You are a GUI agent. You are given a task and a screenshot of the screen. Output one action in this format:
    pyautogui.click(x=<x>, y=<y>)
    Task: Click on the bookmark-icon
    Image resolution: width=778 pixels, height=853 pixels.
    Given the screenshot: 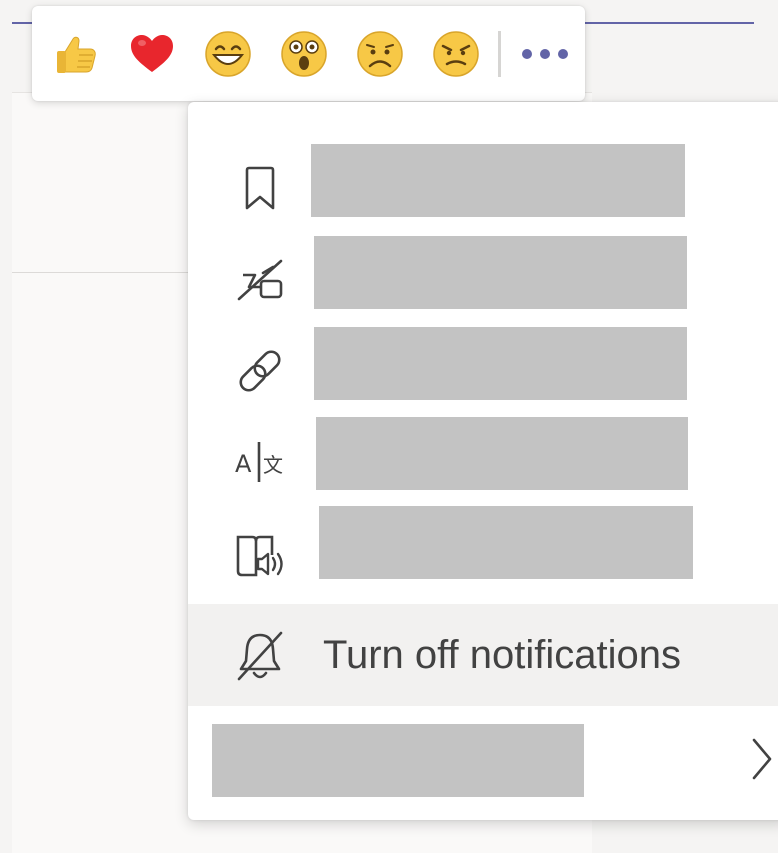 What is the action you would take?
    pyautogui.click(x=260, y=188)
    